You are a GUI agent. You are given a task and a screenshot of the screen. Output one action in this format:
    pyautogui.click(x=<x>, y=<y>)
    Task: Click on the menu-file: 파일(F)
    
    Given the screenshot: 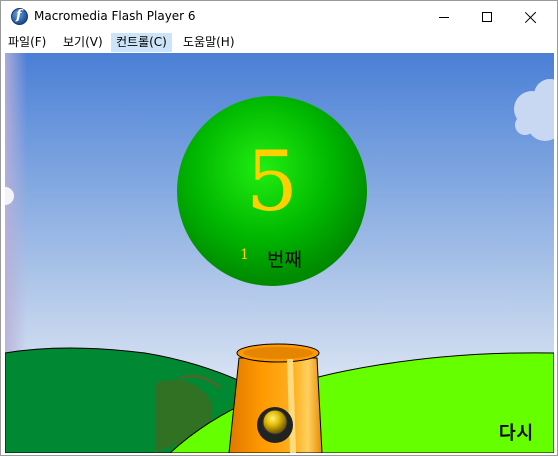 What is the action you would take?
    pyautogui.click(x=27, y=42)
    